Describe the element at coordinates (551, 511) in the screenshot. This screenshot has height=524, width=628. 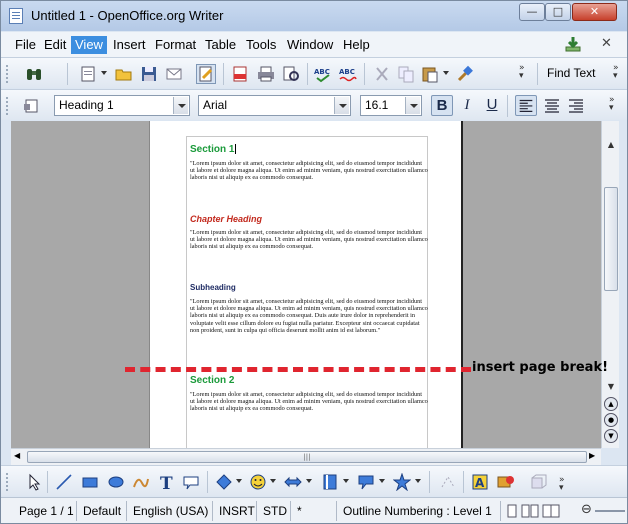
I see `book-view-icon` at that location.